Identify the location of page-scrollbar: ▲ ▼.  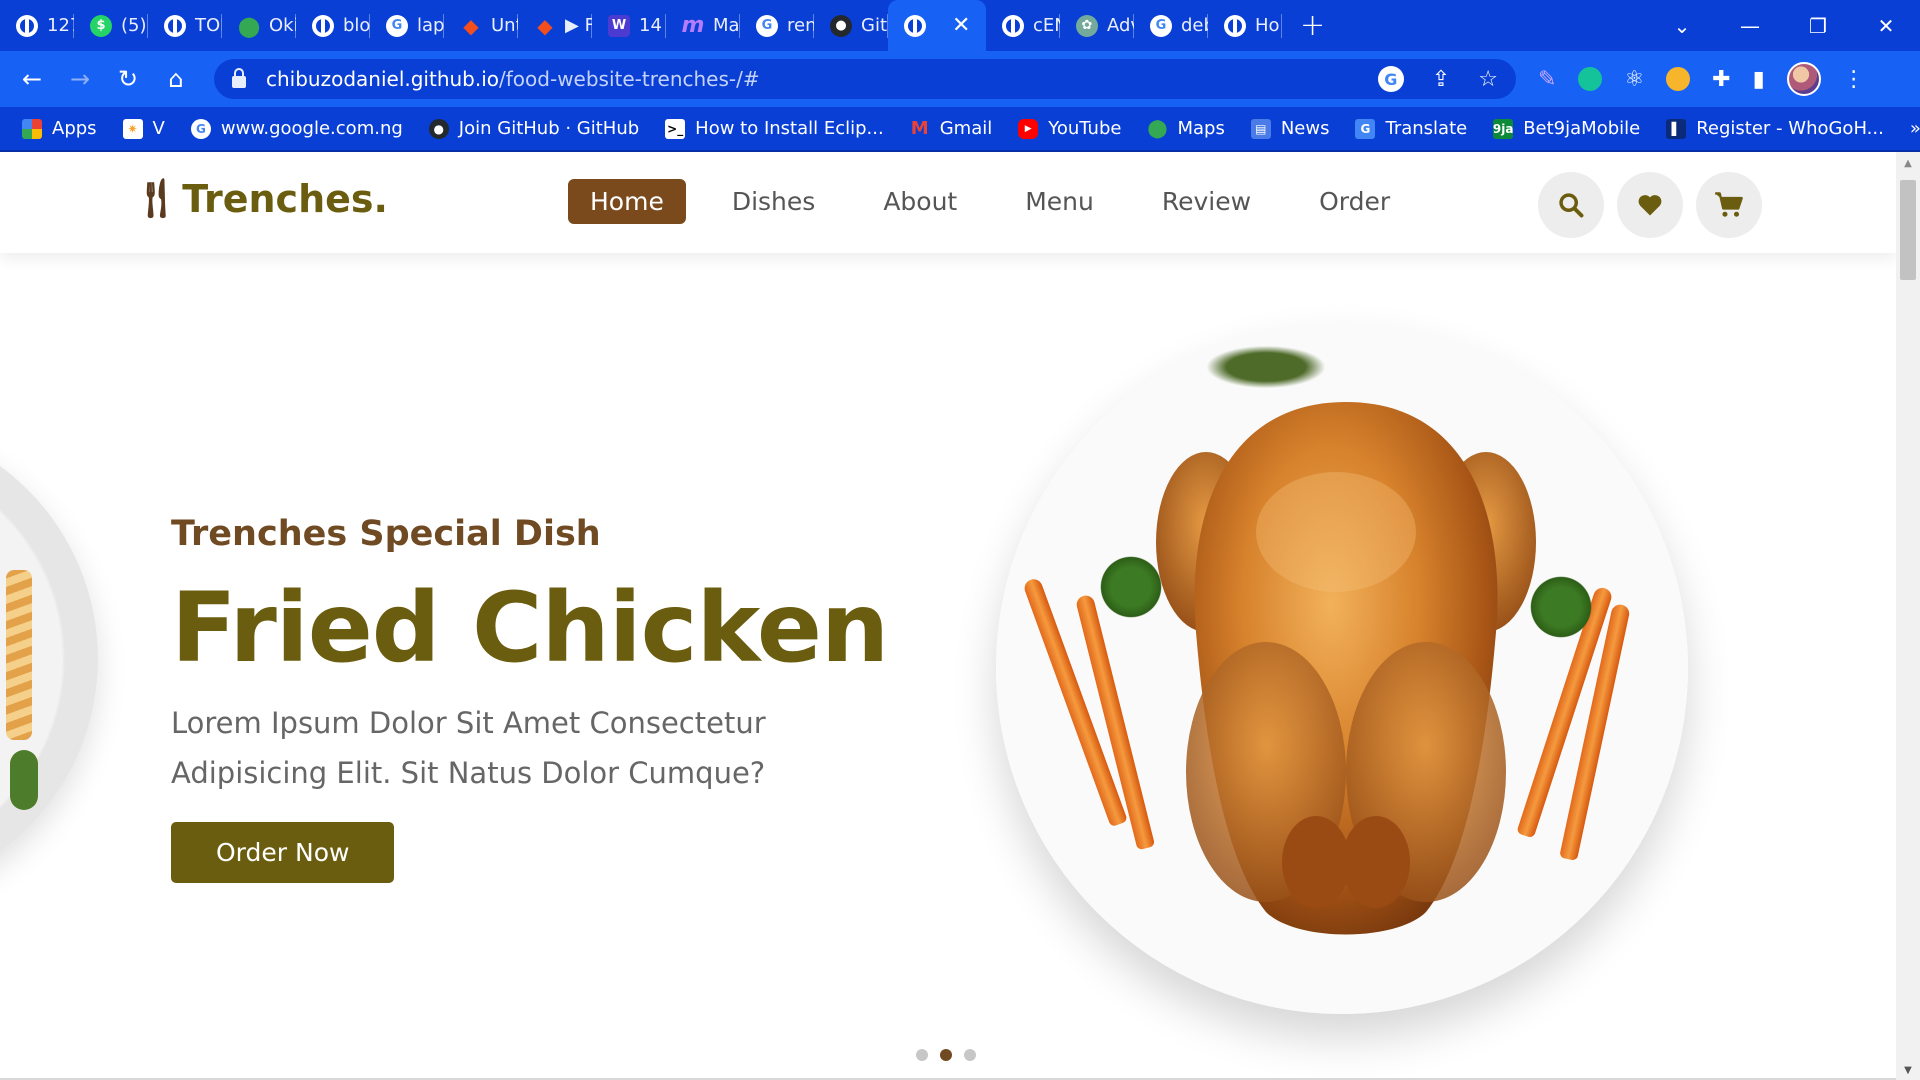
(1908, 616).